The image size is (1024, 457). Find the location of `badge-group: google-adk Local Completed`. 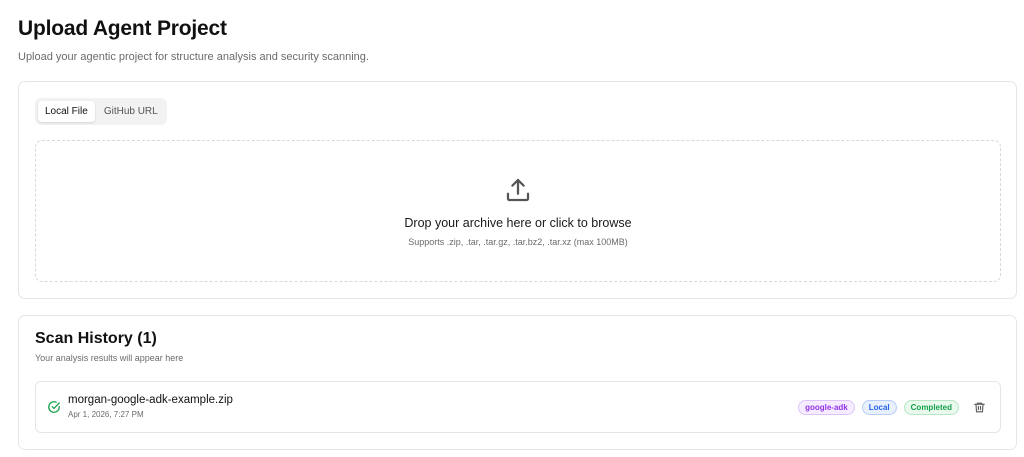

badge-group: google-adk Local Completed is located at coordinates (878, 407).